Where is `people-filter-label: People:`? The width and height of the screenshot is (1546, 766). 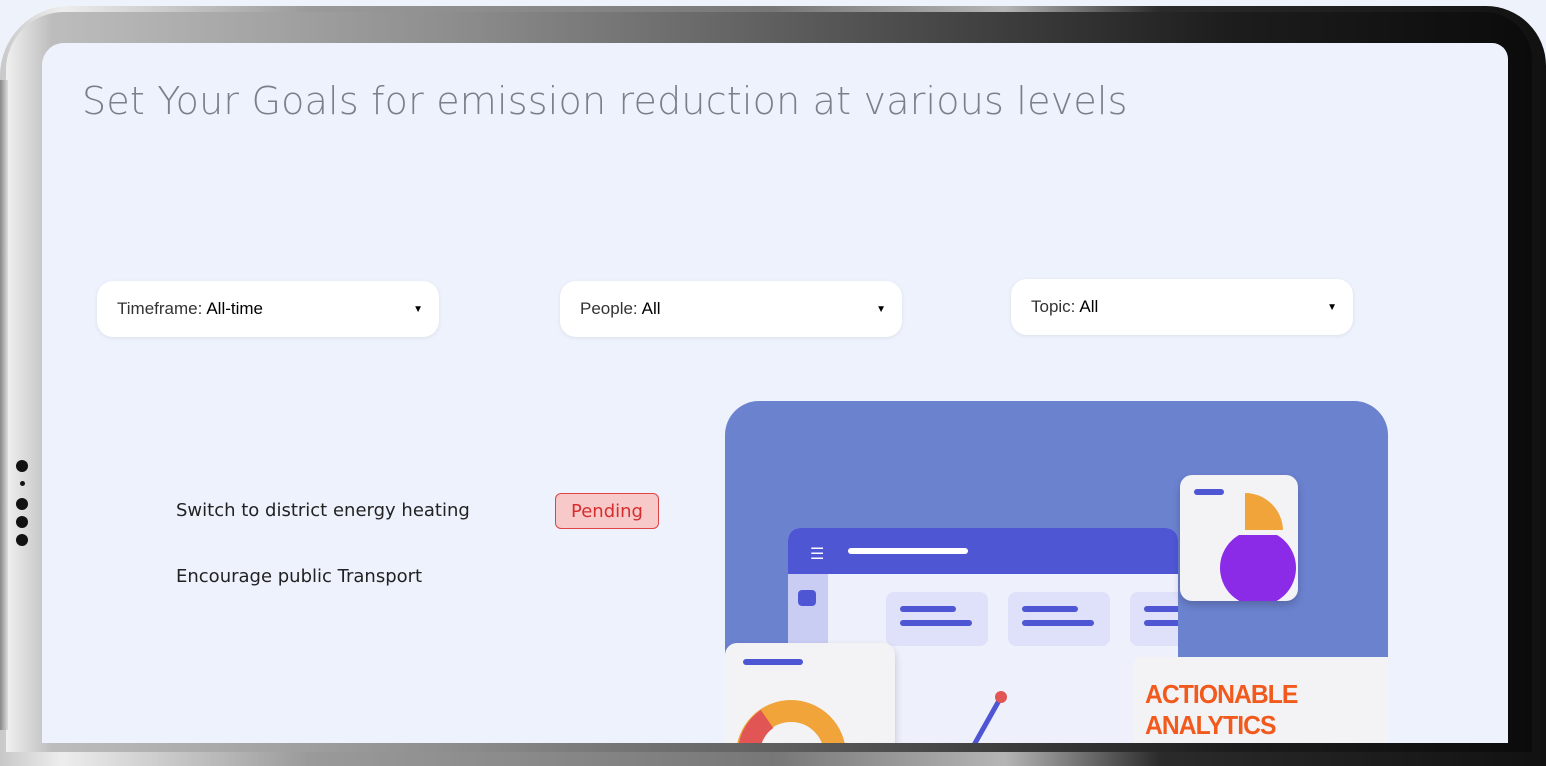 people-filter-label: People: is located at coordinates (609, 308).